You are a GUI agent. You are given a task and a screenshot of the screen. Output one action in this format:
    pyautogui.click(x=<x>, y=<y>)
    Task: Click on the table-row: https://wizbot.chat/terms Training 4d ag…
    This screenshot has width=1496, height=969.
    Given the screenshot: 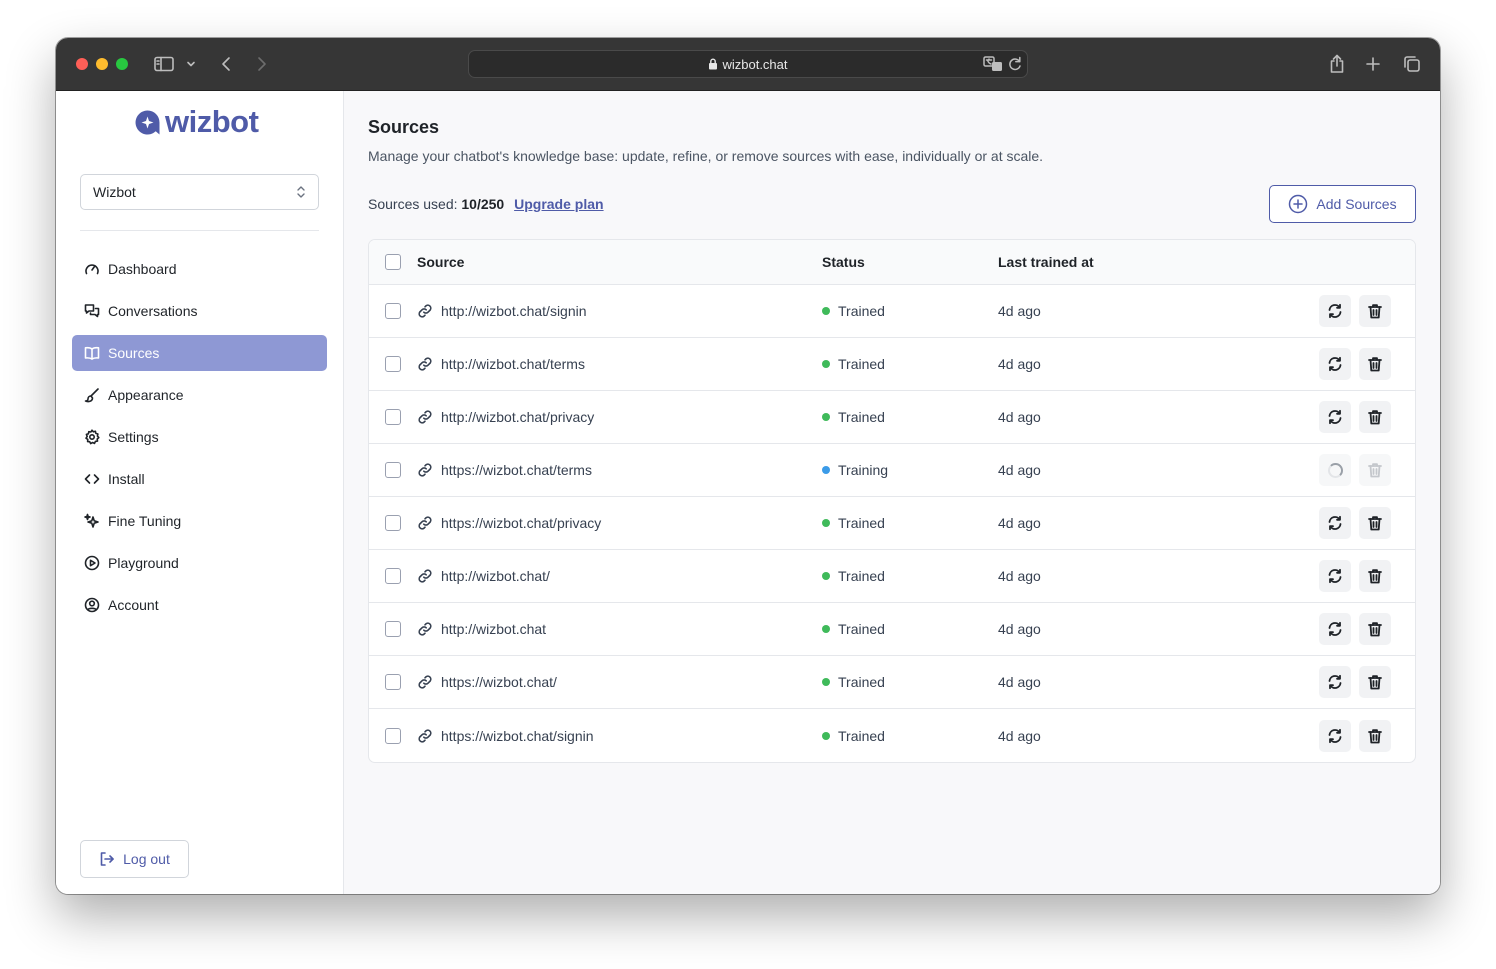 What is the action you would take?
    pyautogui.click(x=892, y=470)
    